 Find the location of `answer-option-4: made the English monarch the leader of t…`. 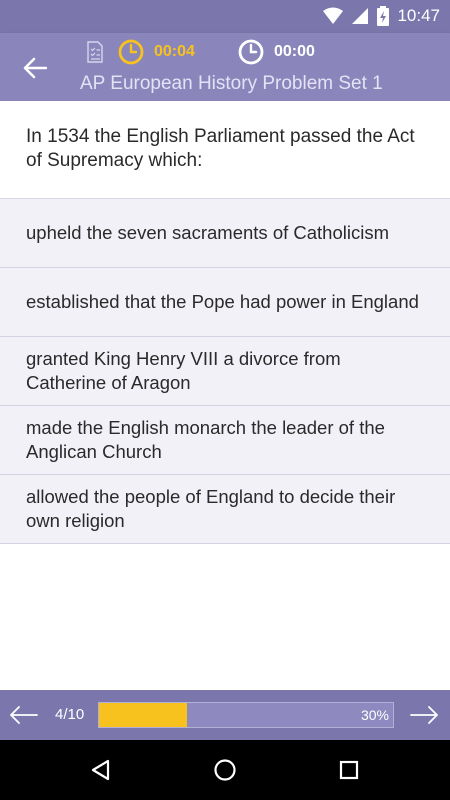

answer-option-4: made the English monarch the leader of t… is located at coordinates (225, 440).